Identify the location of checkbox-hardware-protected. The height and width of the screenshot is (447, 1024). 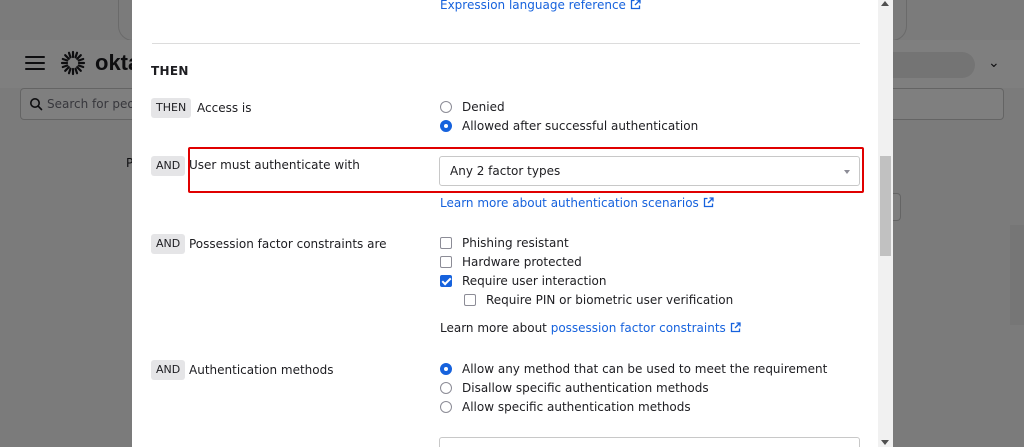
(446, 262).